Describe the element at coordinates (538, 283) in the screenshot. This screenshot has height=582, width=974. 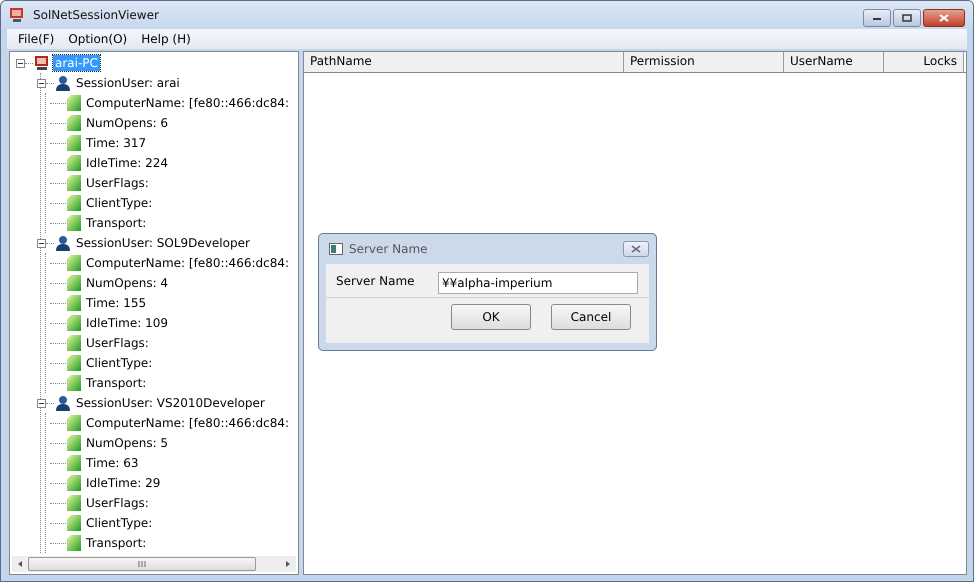
I see `server-name-field: ¥¥alpha-imperium` at that location.